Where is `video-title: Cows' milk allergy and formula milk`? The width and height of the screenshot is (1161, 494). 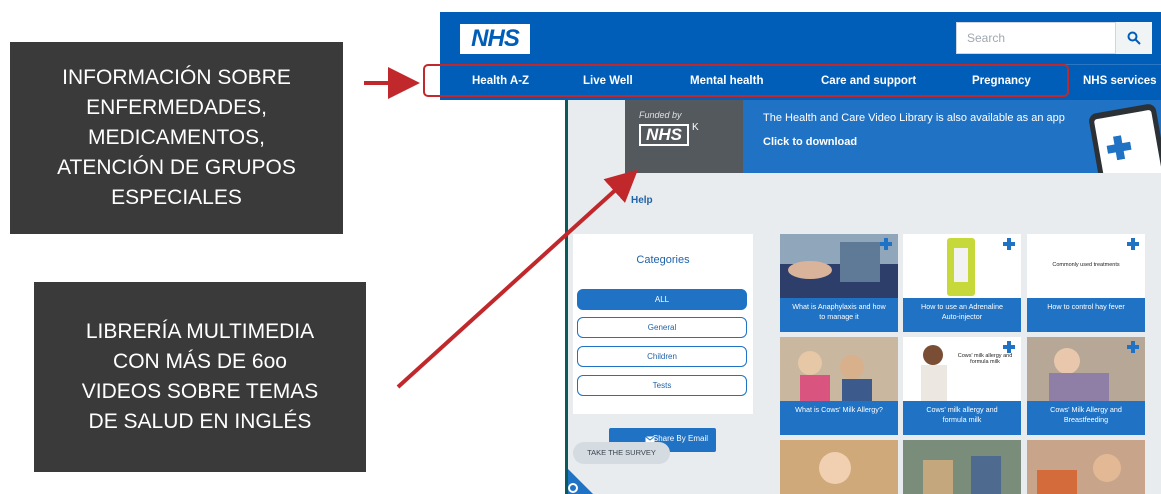 video-title: Cows' milk allergy and formula milk is located at coordinates (962, 418).